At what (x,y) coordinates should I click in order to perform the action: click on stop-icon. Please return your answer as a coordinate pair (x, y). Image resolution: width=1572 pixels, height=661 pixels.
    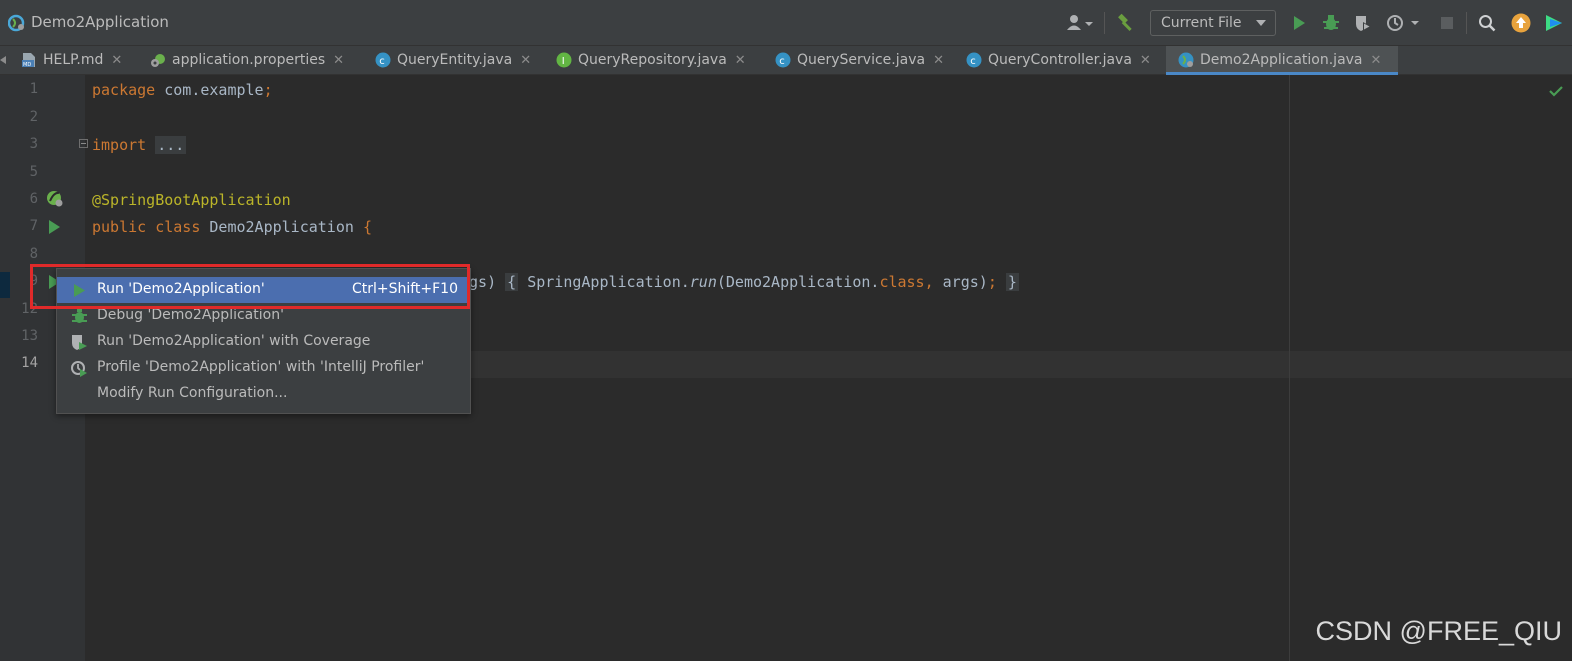
    Looking at the image, I should click on (1447, 23).